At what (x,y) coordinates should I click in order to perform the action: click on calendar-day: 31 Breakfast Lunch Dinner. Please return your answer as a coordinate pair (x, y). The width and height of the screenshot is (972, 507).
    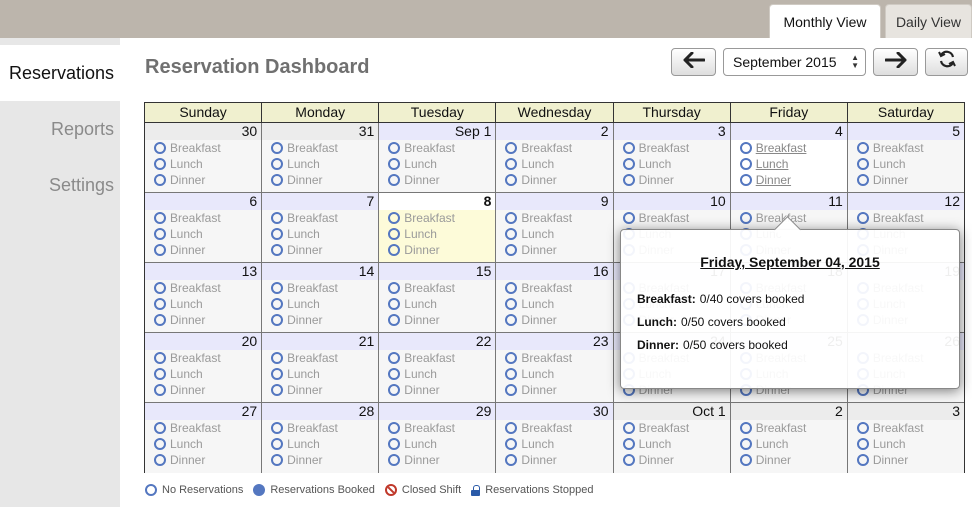
    Looking at the image, I should click on (321, 157).